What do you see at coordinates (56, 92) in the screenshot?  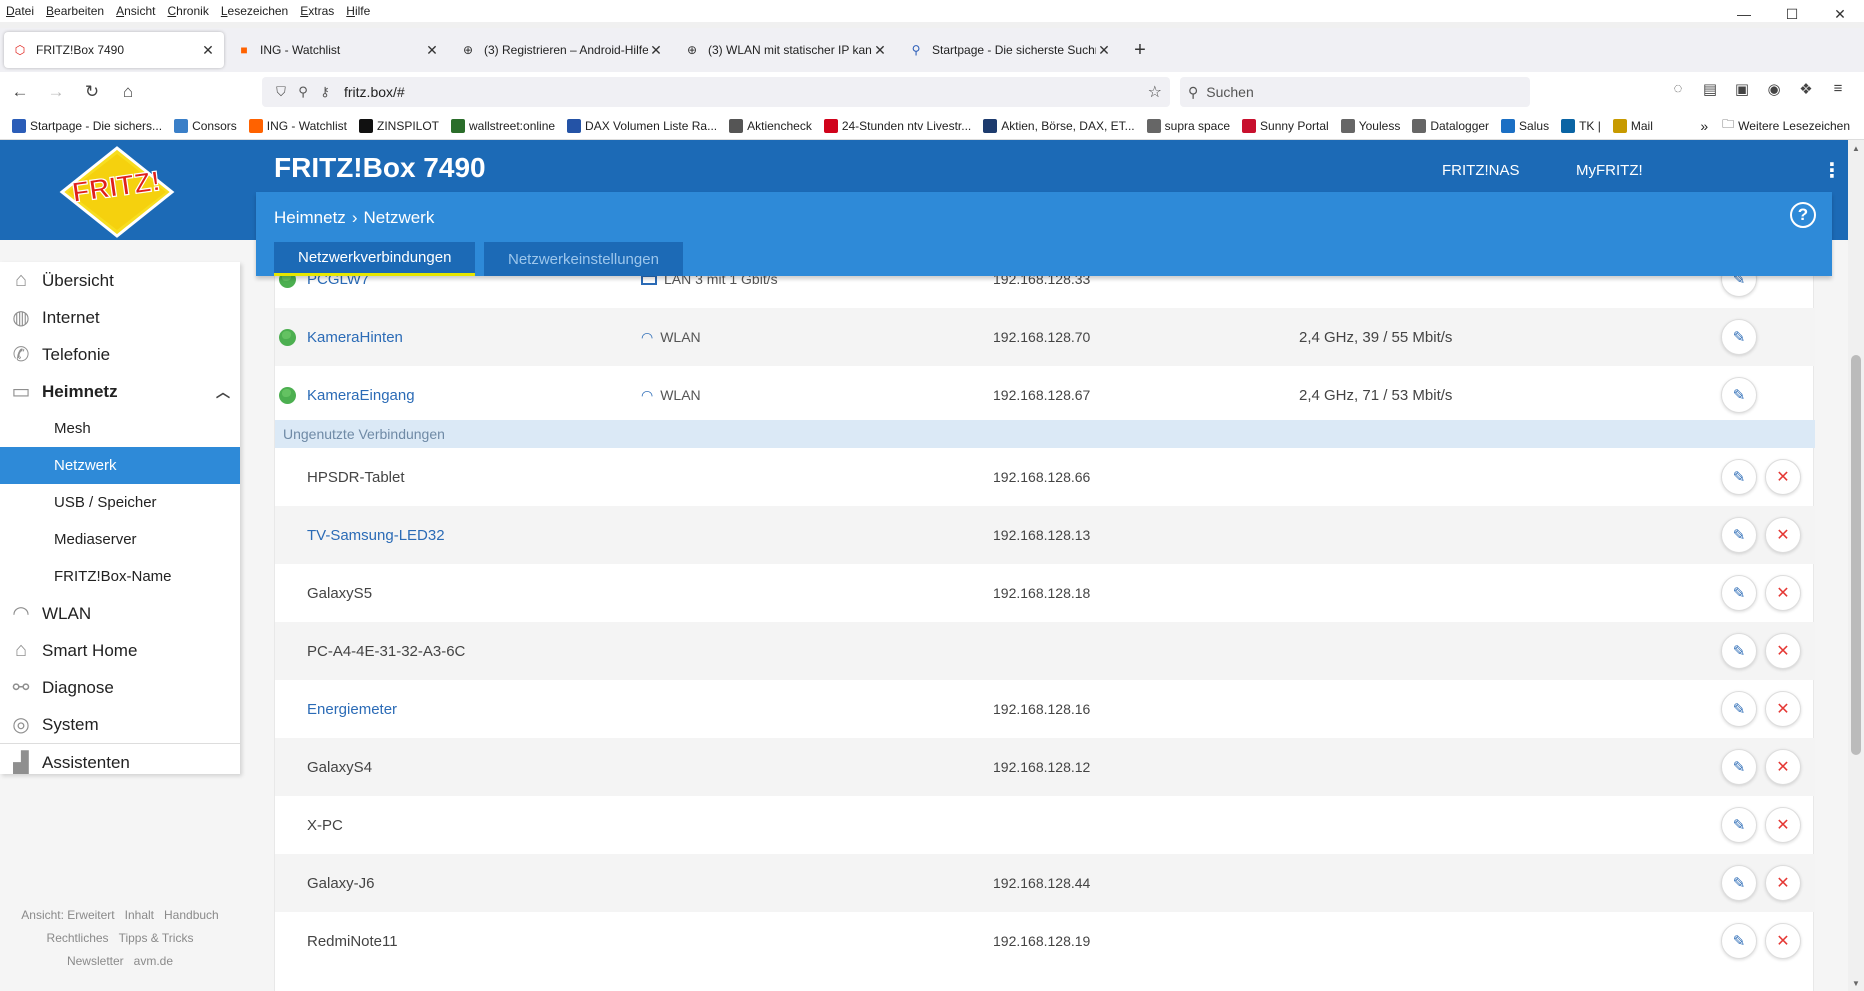 I see `forward-icon: →` at bounding box center [56, 92].